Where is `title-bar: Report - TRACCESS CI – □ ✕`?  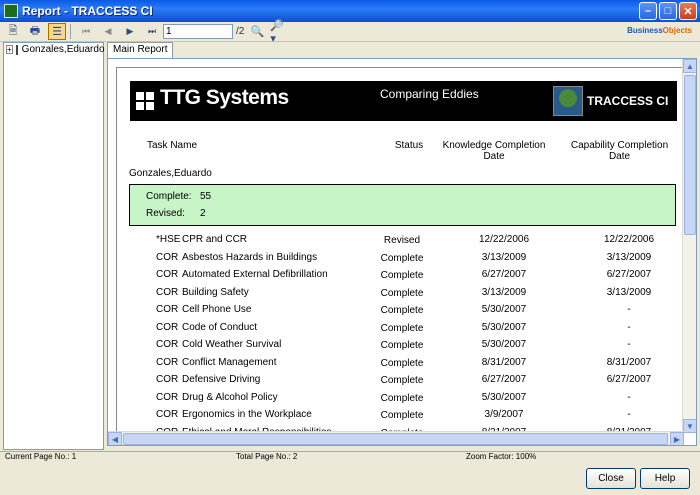 title-bar: Report - TRACCESS CI – □ ✕ is located at coordinates (350, 11).